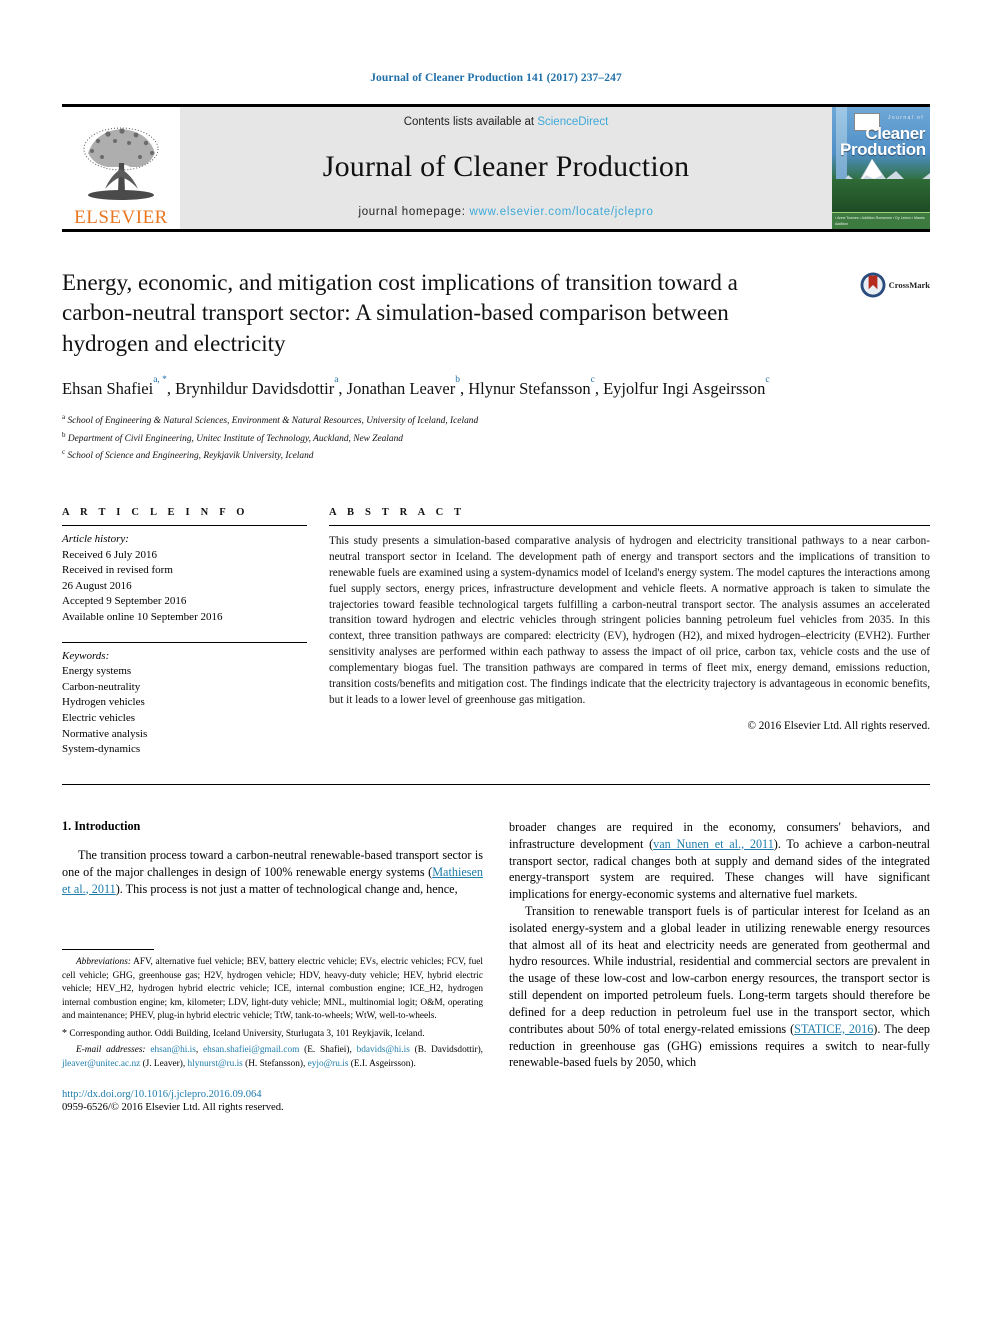 Image resolution: width=992 pixels, height=1323 pixels. I want to click on section-heading-introduction: 1. Introduction, so click(101, 825).